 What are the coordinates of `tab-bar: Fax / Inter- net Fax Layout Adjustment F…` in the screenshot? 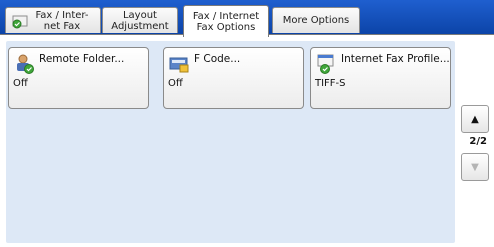 It's located at (247, 18).